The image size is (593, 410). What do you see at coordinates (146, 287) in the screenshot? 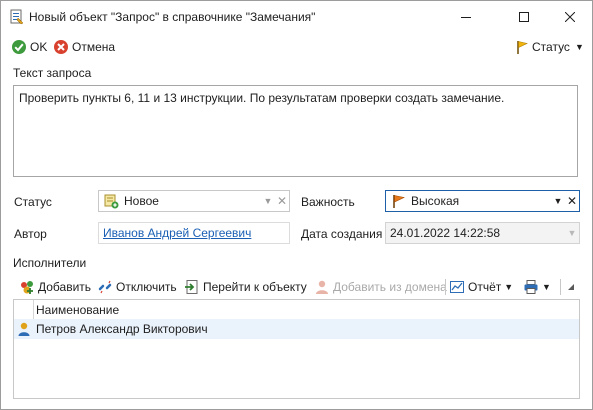
I see `detach-executor-label: Отключить` at bounding box center [146, 287].